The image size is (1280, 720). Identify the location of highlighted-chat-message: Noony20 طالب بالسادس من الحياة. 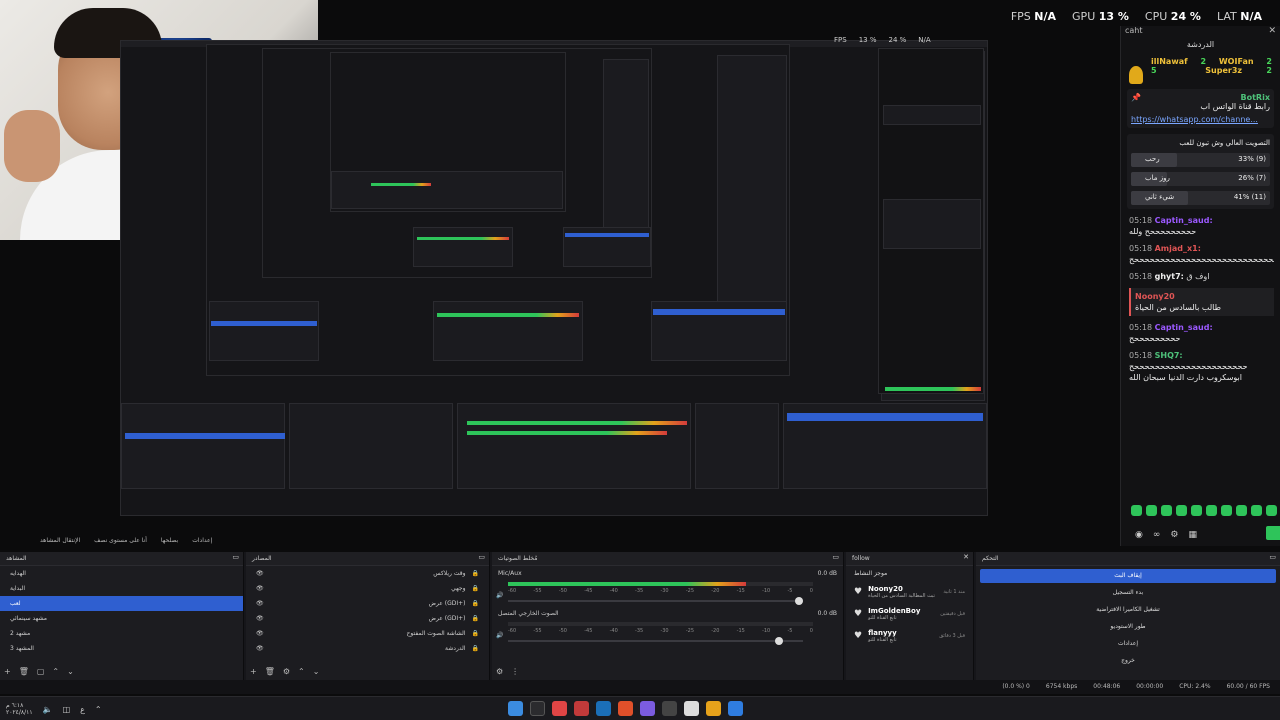
(1201, 302).